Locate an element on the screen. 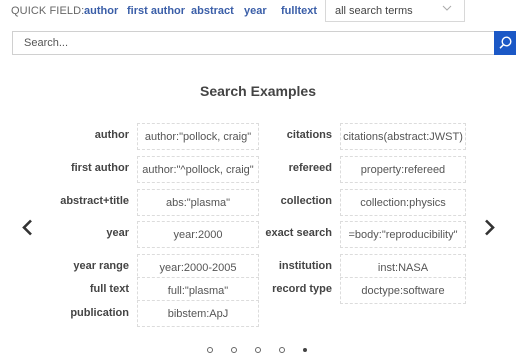 The height and width of the screenshot is (357, 516). example-refereed: property:refereed is located at coordinates (403, 169).